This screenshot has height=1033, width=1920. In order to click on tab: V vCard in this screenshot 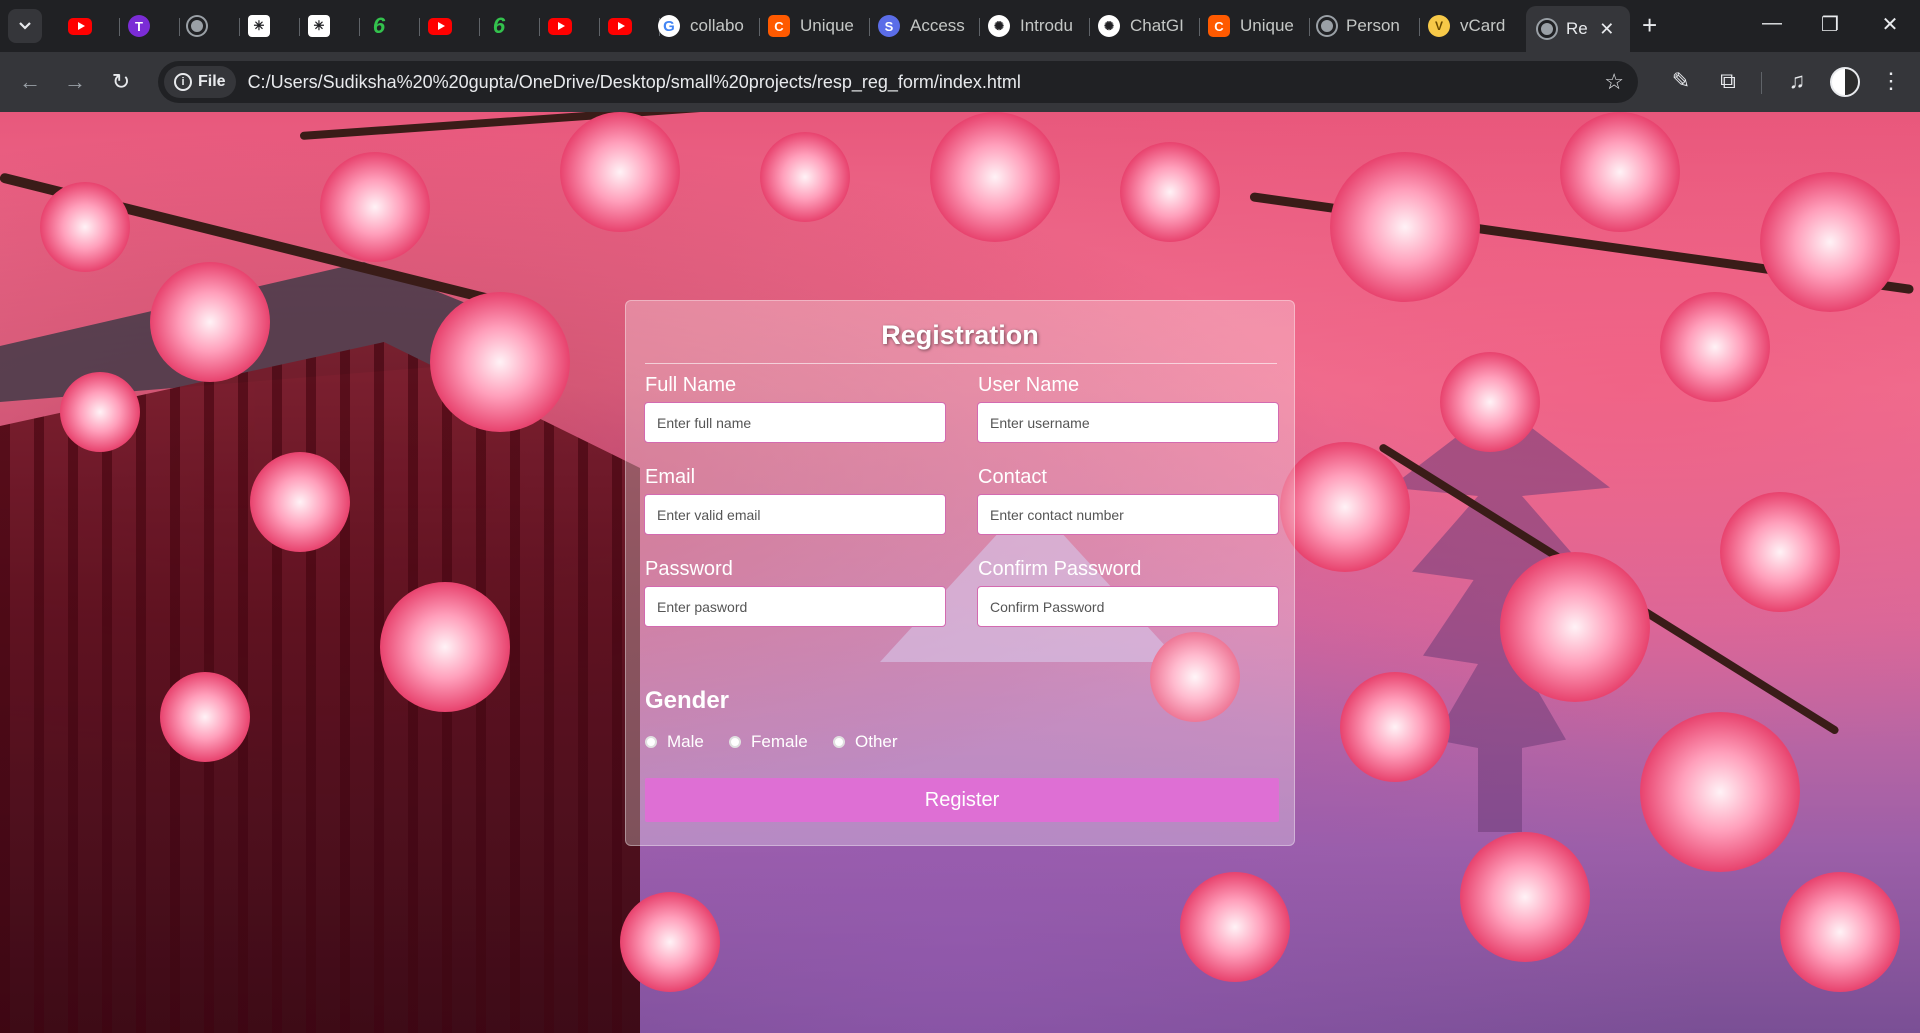, I will do `click(1477, 26)`.